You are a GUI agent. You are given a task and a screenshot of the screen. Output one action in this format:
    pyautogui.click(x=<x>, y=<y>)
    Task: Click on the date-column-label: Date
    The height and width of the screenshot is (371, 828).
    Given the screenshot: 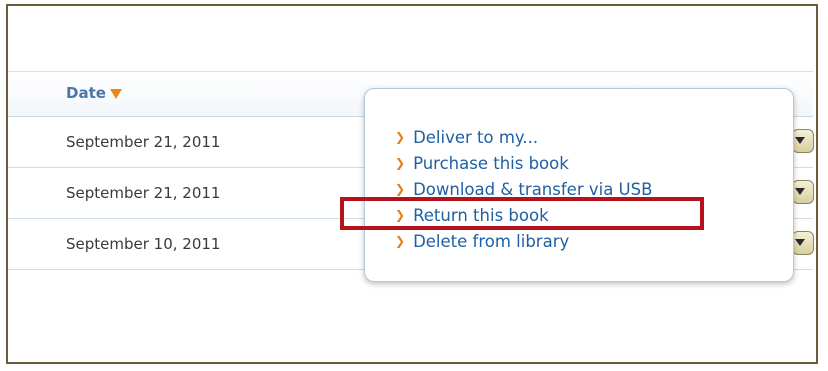 What is the action you would take?
    pyautogui.click(x=86, y=93)
    